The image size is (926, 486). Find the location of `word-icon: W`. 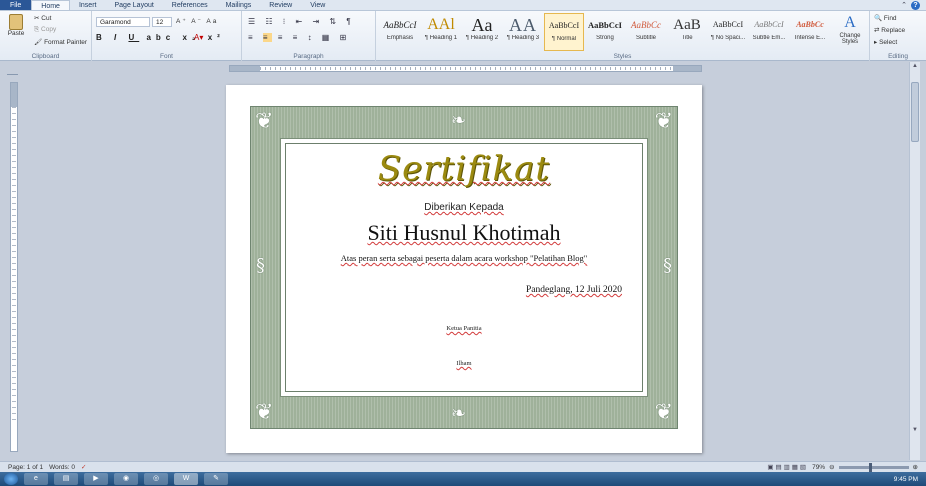

word-icon: W is located at coordinates (186, 479).